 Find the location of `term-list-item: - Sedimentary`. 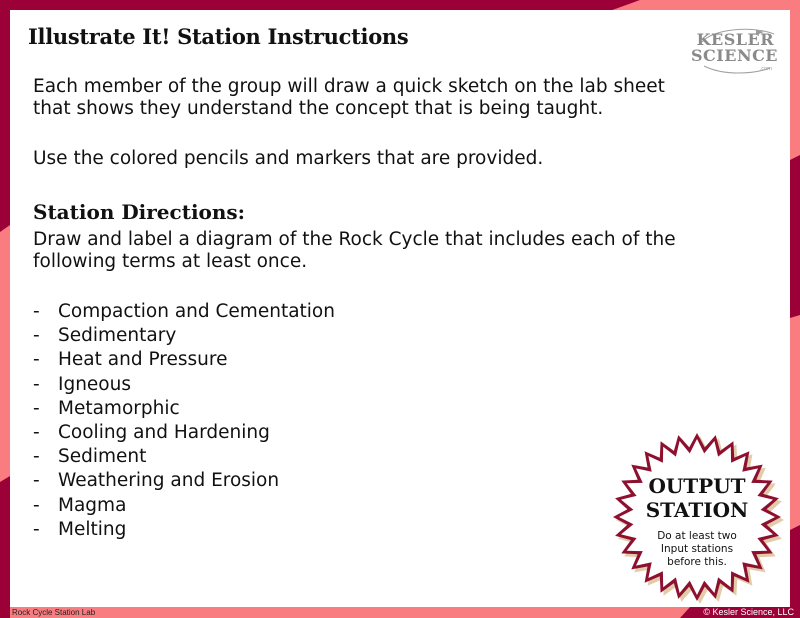

term-list-item: - Sedimentary is located at coordinates (184, 336).